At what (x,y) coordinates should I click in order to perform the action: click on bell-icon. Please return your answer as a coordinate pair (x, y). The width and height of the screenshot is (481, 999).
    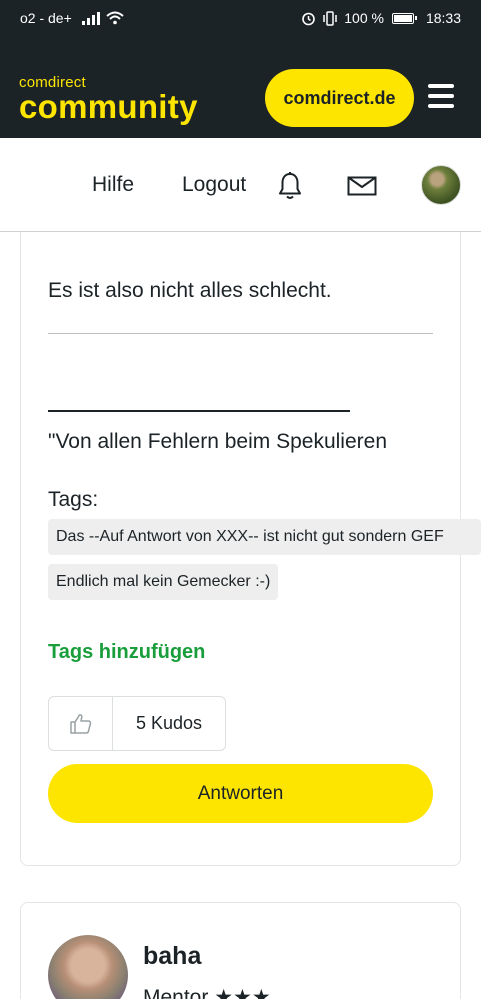
    Looking at the image, I should click on (290, 186).